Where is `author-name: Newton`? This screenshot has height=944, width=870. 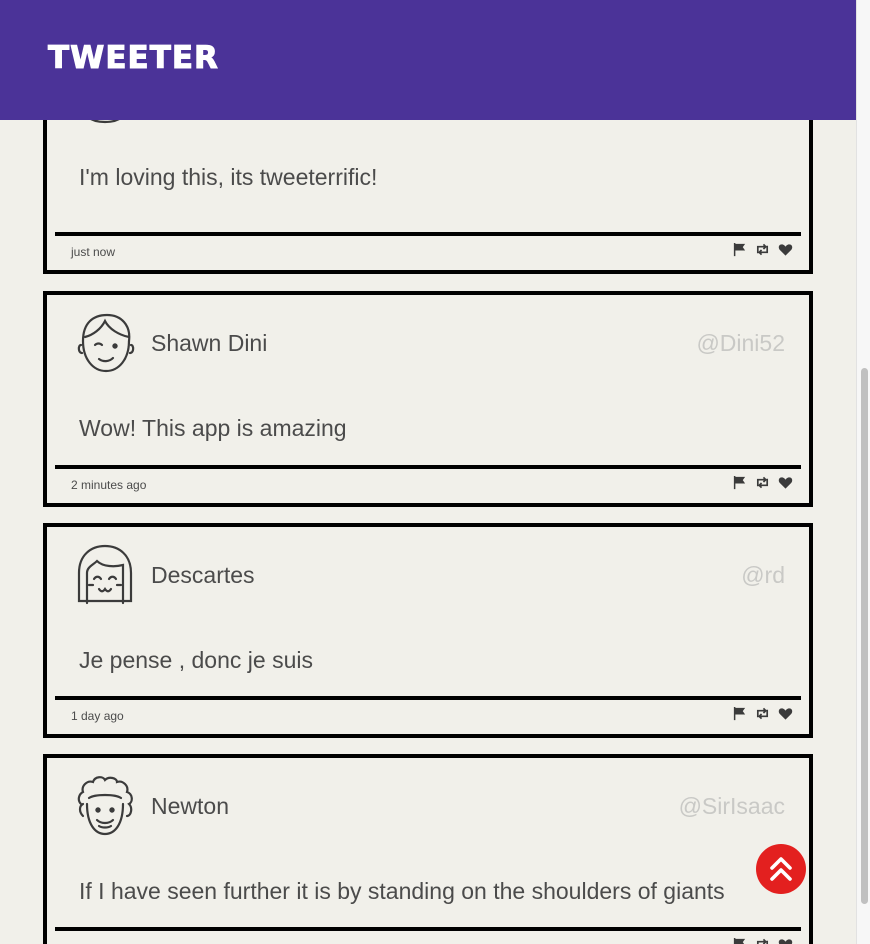 author-name: Newton is located at coordinates (190, 806).